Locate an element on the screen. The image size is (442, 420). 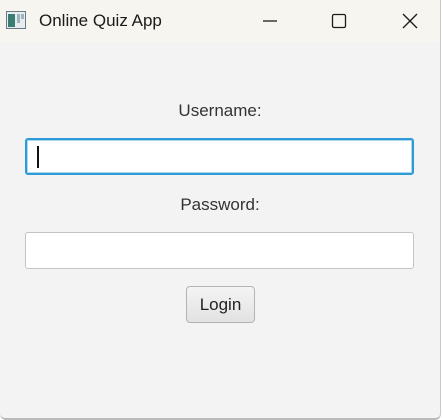
password-input is located at coordinates (219, 250).